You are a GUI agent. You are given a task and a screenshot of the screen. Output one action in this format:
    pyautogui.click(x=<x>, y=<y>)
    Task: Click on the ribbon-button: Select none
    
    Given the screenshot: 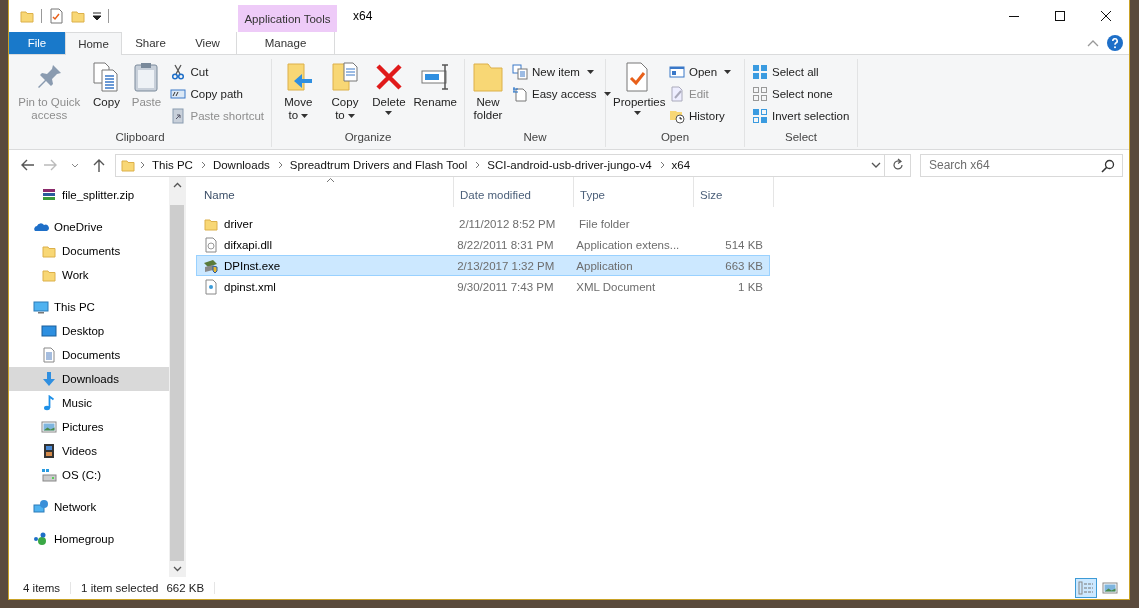 What is the action you would take?
    pyautogui.click(x=801, y=94)
    